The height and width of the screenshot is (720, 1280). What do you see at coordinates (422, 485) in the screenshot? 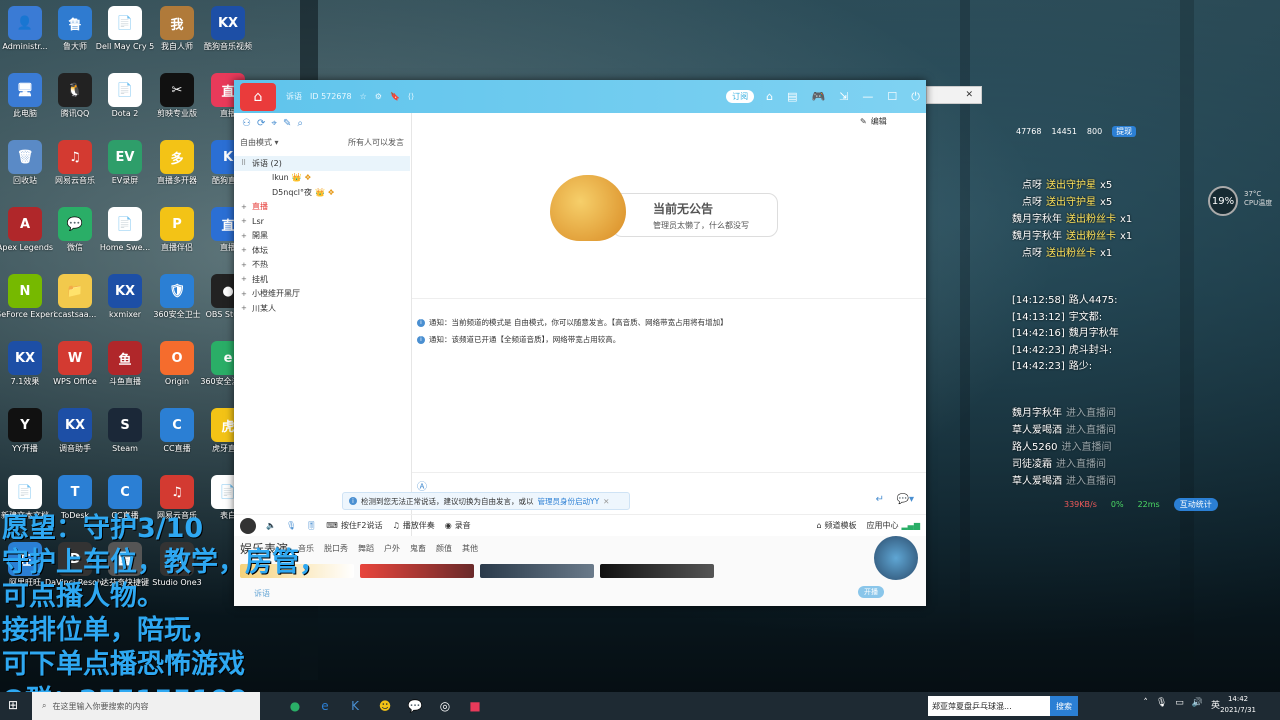
I see `font-icon: Ⓐ` at bounding box center [422, 485].